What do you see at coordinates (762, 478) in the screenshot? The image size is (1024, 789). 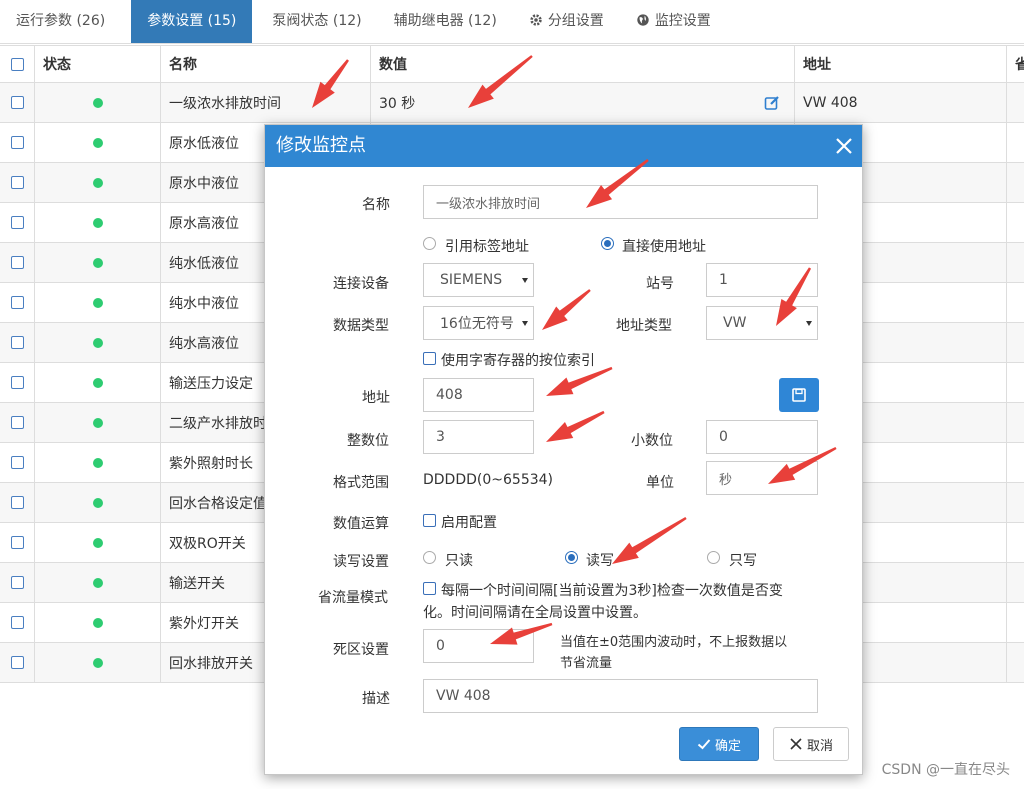 I see `unit-input: 秒` at bounding box center [762, 478].